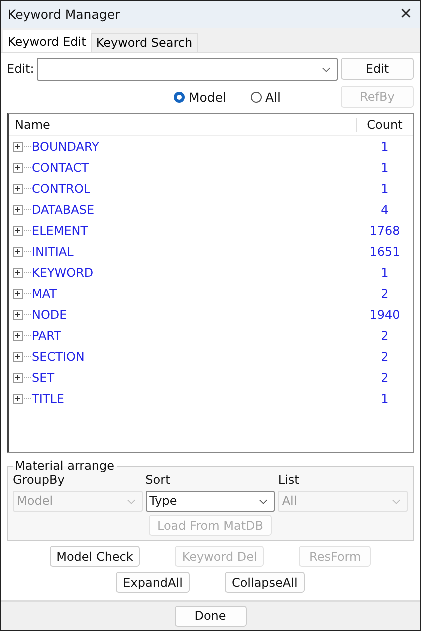  I want to click on keyword-name: TITLE, so click(194, 399).